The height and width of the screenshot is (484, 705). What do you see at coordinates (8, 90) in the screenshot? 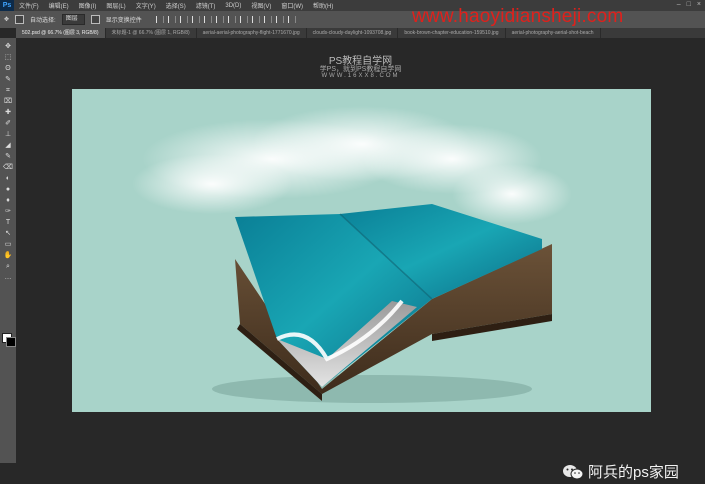
I see `crop-tool: ⌗` at bounding box center [8, 90].